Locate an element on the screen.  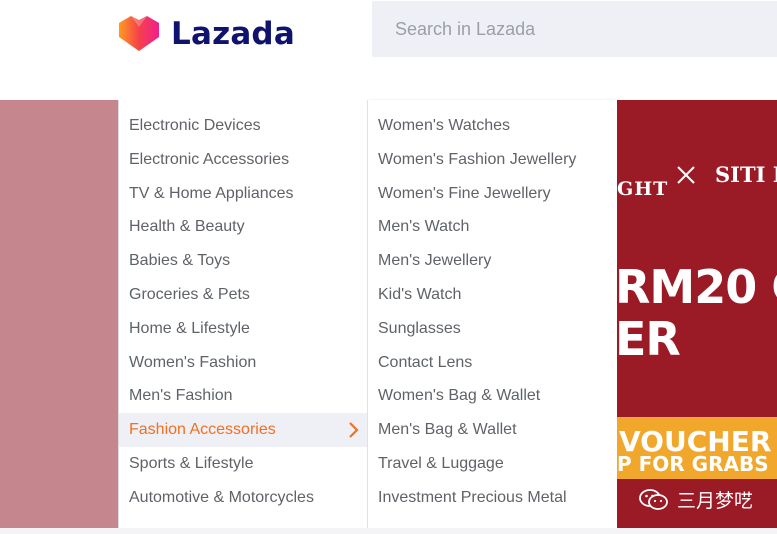
subcategory-item: Investment Precious Metal is located at coordinates (493, 498).